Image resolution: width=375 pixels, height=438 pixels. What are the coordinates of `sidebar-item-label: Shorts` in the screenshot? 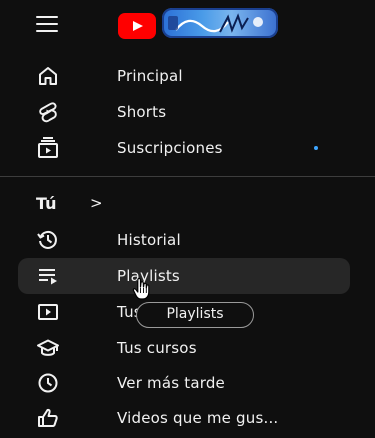 It's located at (142, 112).